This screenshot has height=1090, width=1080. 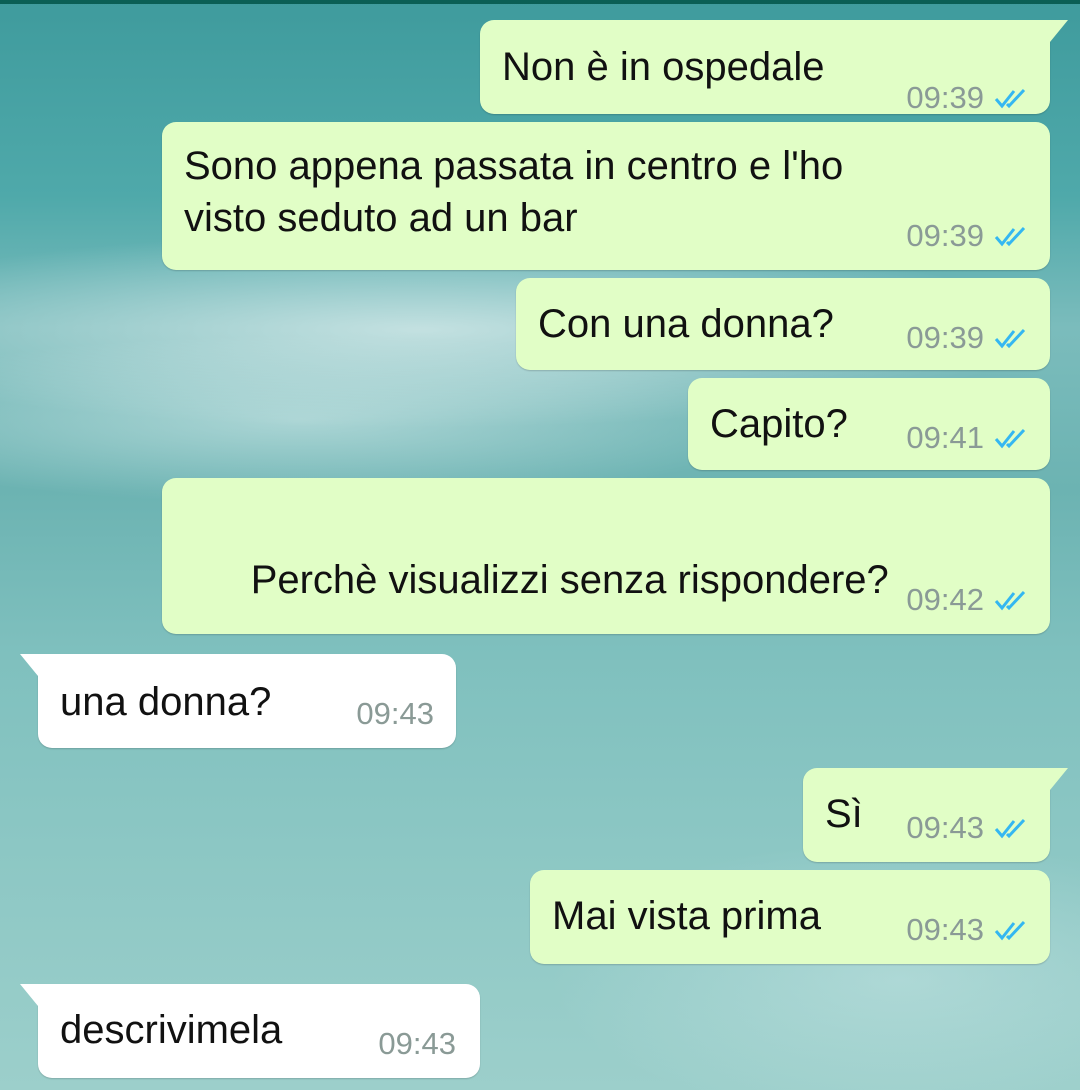 I want to click on message-text: descrivimela, so click(x=171, y=1030).